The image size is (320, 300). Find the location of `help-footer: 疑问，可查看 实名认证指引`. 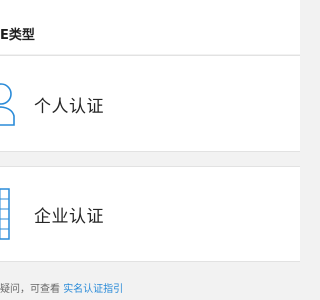

help-footer: 疑问，可查看 实名认证指引 is located at coordinates (61, 287).